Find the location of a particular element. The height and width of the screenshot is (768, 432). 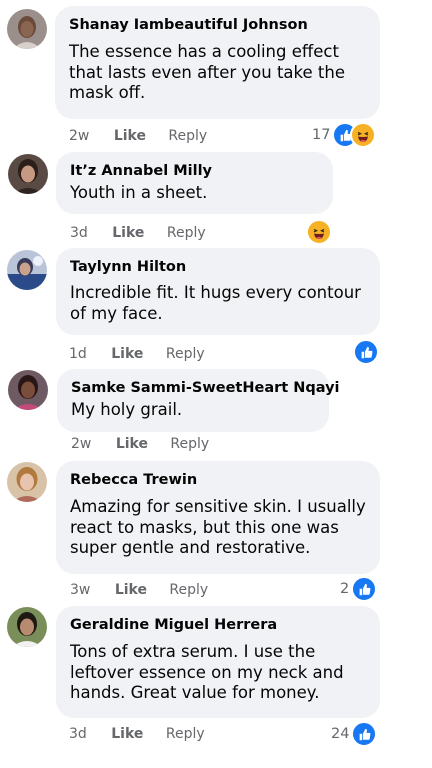

comment-timestamp: 1d is located at coordinates (78, 354).